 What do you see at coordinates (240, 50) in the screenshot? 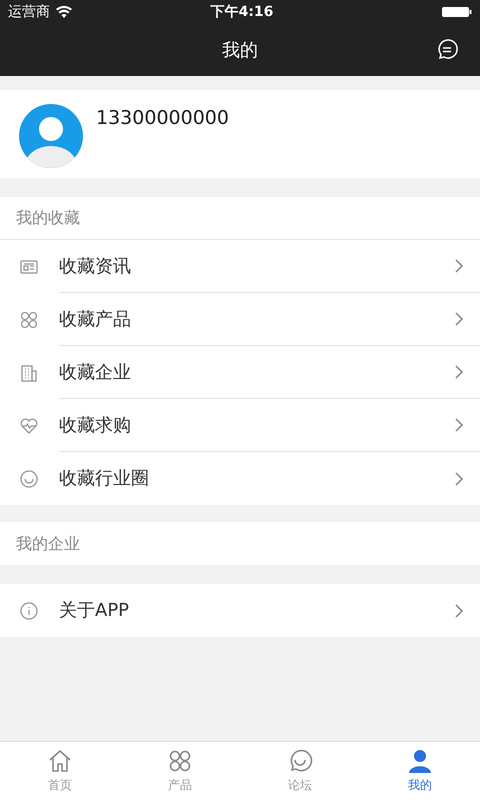
I see `page-title: 我的` at bounding box center [240, 50].